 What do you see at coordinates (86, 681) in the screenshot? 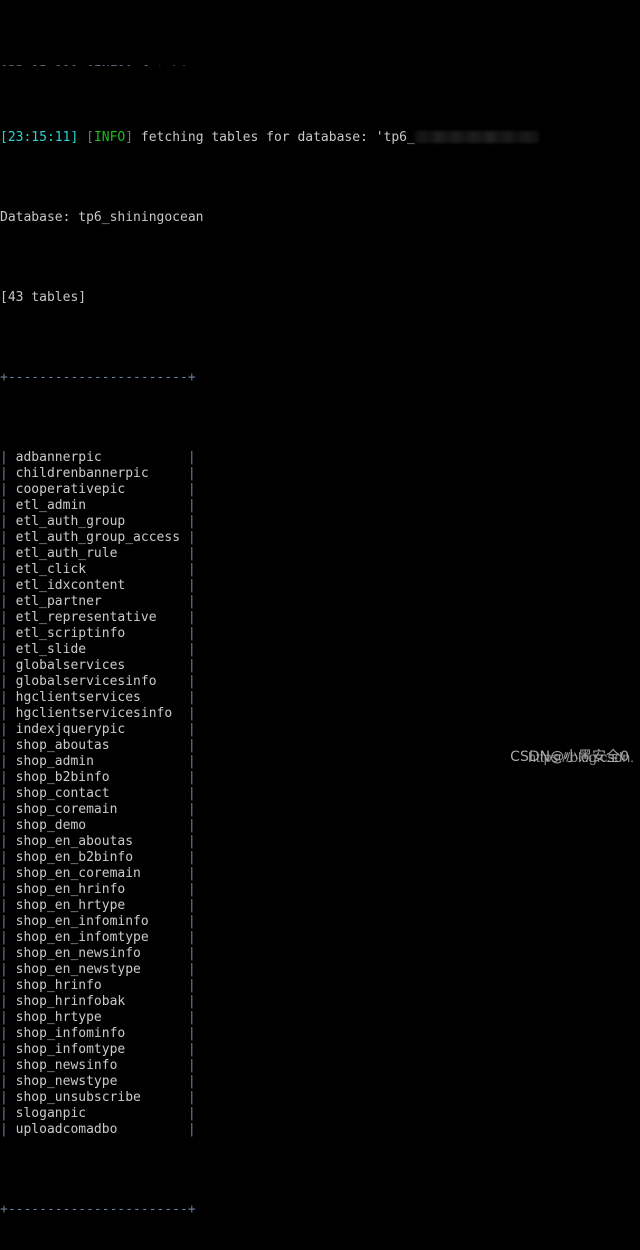
I see `table-name: globalservicesinfo` at bounding box center [86, 681].